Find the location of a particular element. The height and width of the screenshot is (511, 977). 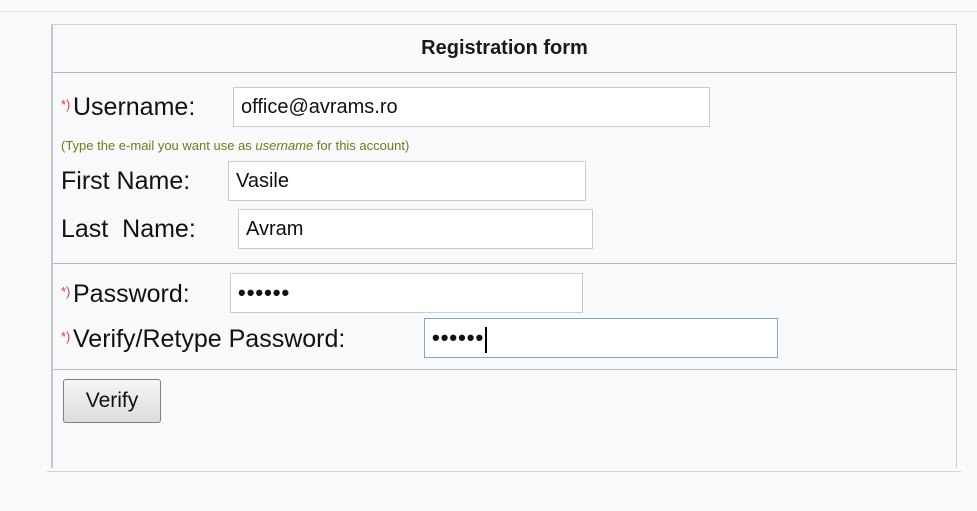

verify-password-input: •••••• is located at coordinates (601, 338).